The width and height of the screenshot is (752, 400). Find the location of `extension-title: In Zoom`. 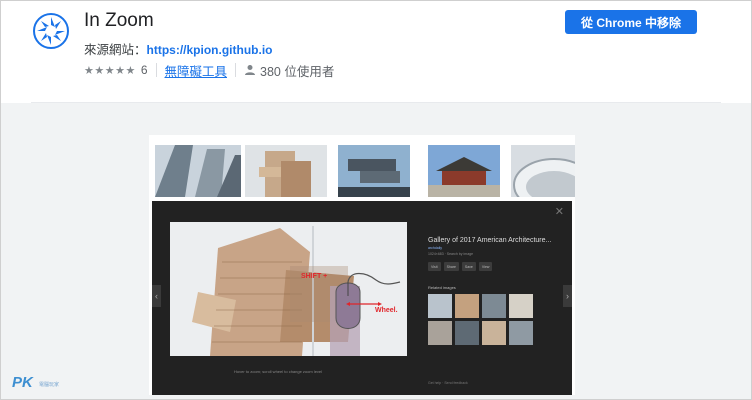

extension-title: In Zoom is located at coordinates (119, 20).